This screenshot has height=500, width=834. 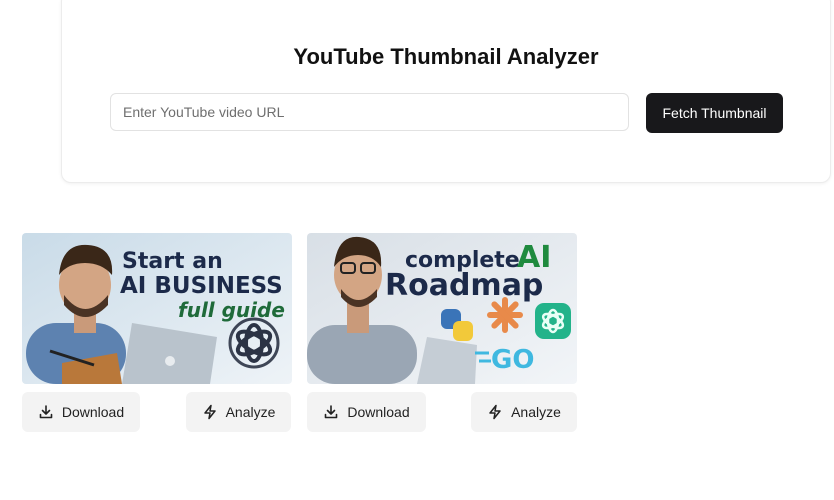 I want to click on download-button-2-label: Download, so click(x=378, y=412).